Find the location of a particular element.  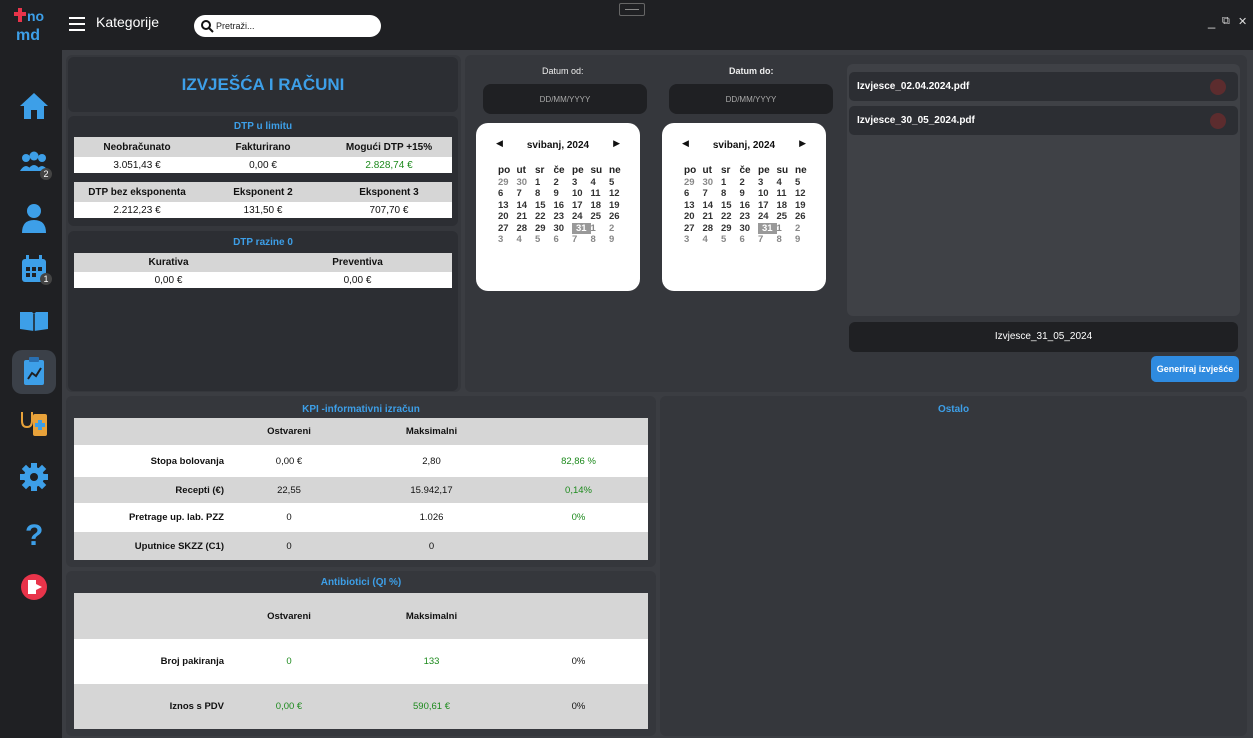

delete-icon is located at coordinates (1218, 121).